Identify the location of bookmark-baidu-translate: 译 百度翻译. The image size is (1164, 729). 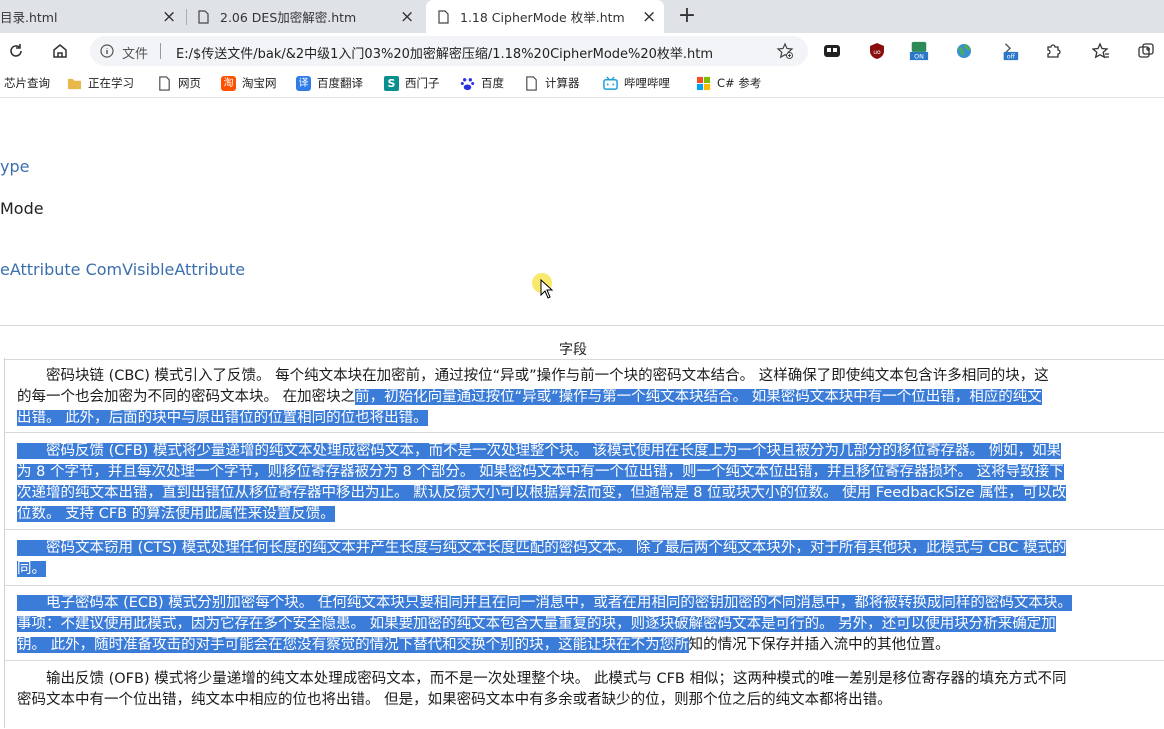
(329, 83).